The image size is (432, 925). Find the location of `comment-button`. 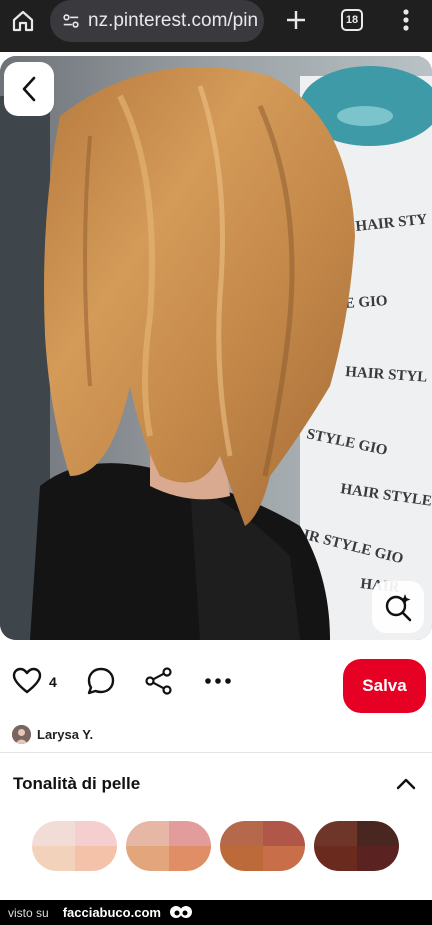

comment-button is located at coordinates (101, 681).